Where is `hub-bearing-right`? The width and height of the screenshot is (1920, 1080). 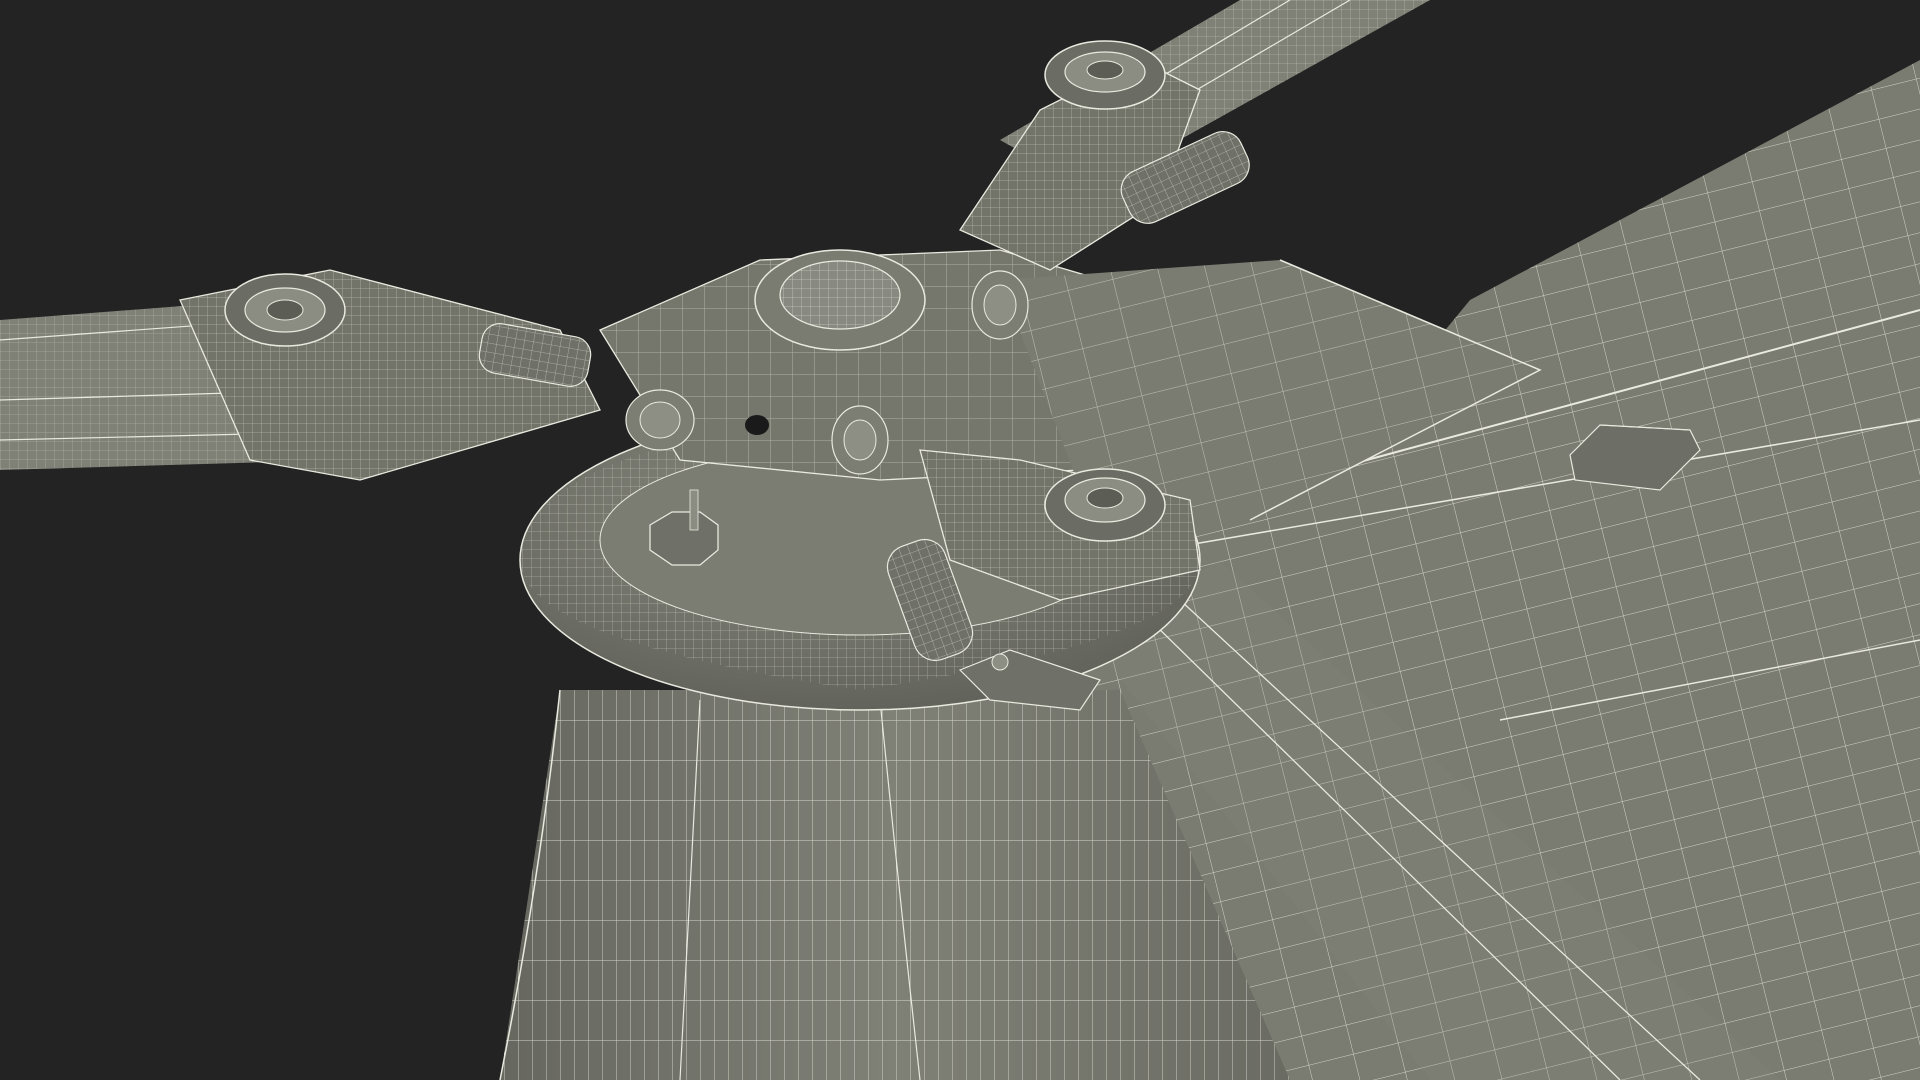 hub-bearing-right is located at coordinates (1000, 305).